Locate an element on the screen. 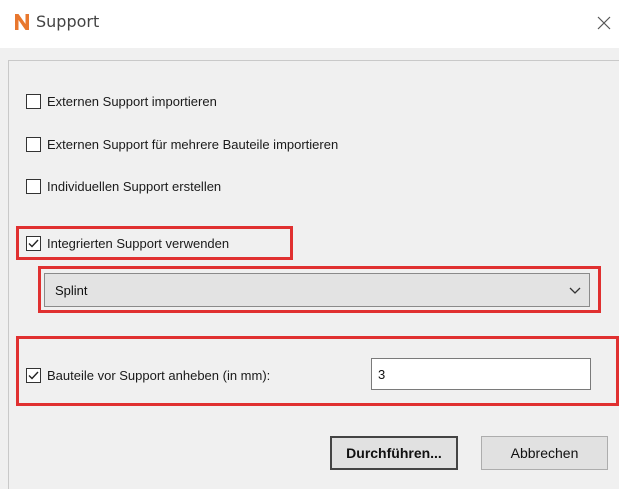  chevron-down-icon is located at coordinates (575, 290).